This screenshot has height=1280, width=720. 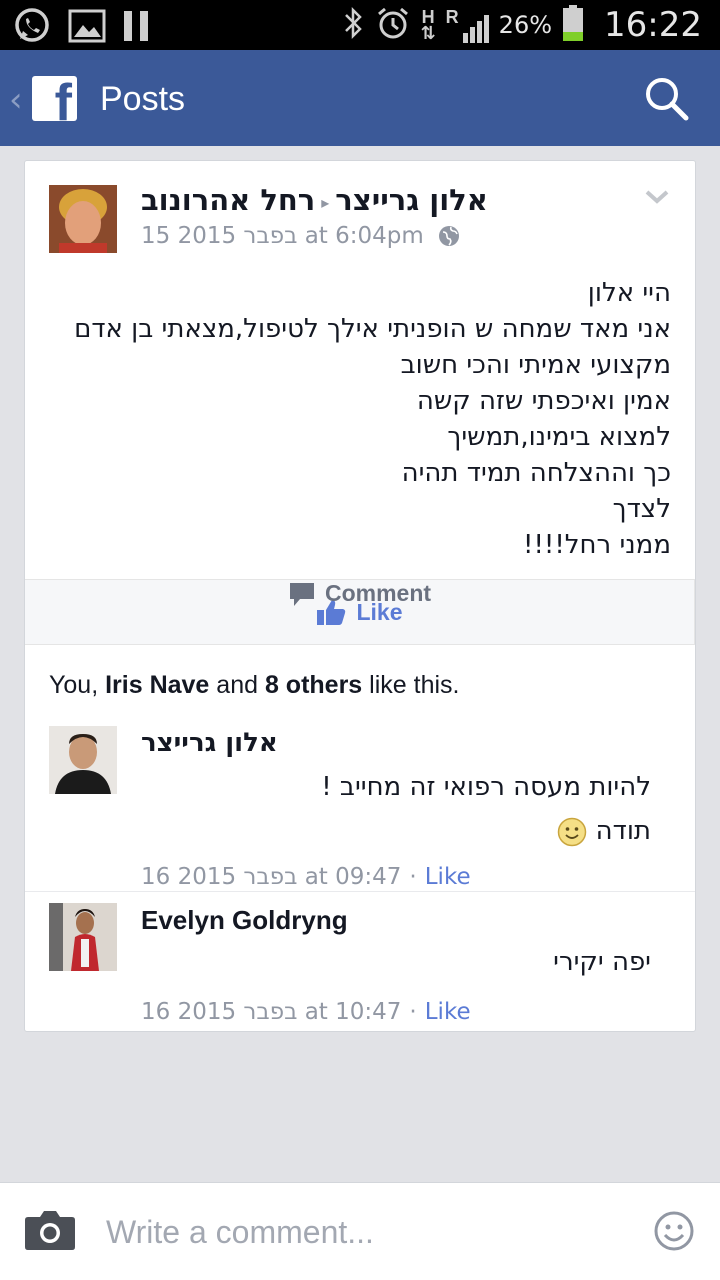 I want to click on network-h-label: H, so click(x=428, y=17).